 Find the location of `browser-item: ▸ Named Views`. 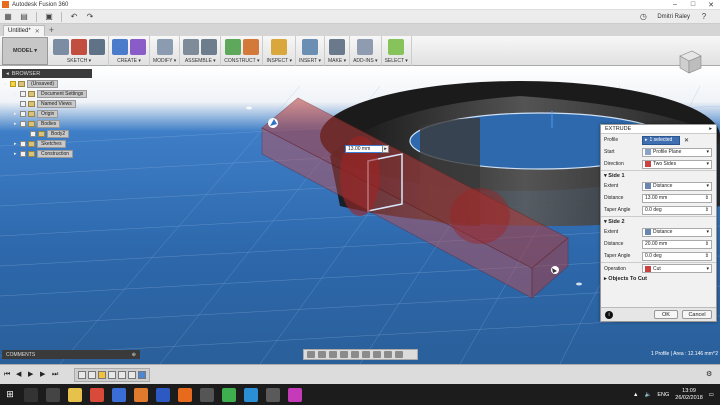

browser-item: ▸ Named Views is located at coordinates (47, 103).